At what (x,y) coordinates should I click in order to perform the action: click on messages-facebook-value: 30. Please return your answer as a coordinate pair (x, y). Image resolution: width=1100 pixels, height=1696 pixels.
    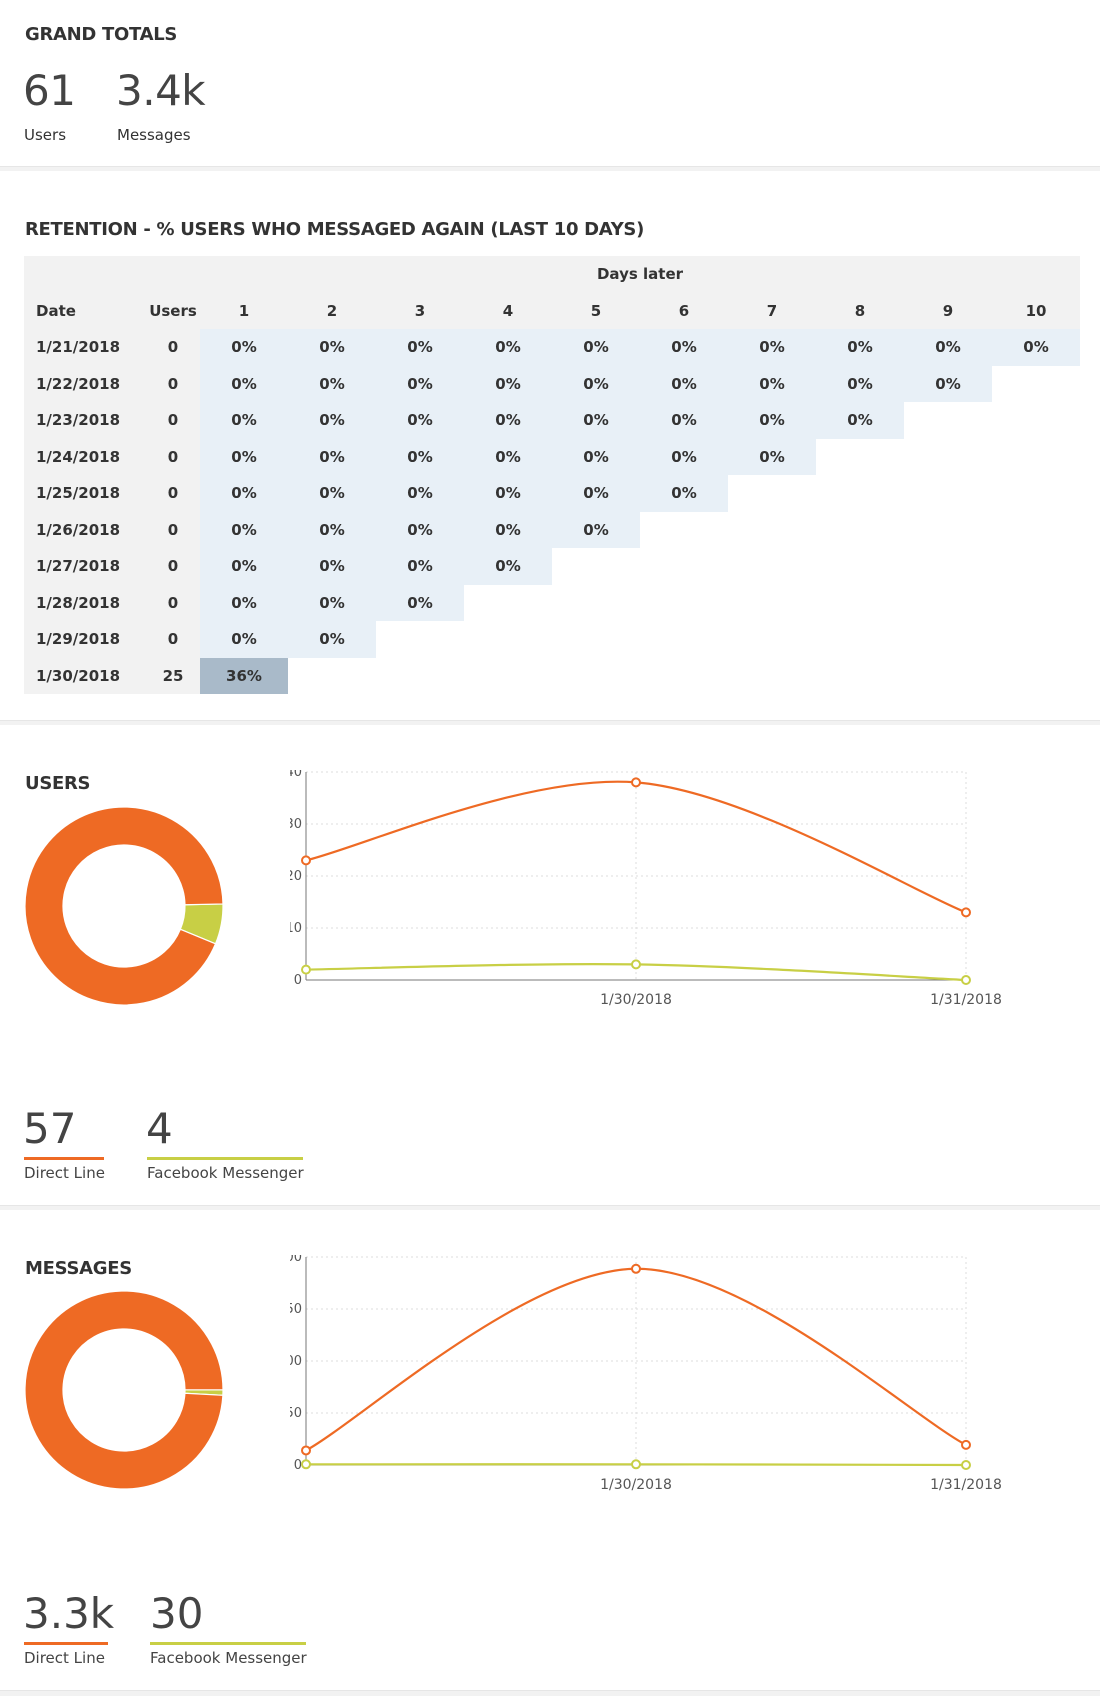
    Looking at the image, I should click on (177, 1613).